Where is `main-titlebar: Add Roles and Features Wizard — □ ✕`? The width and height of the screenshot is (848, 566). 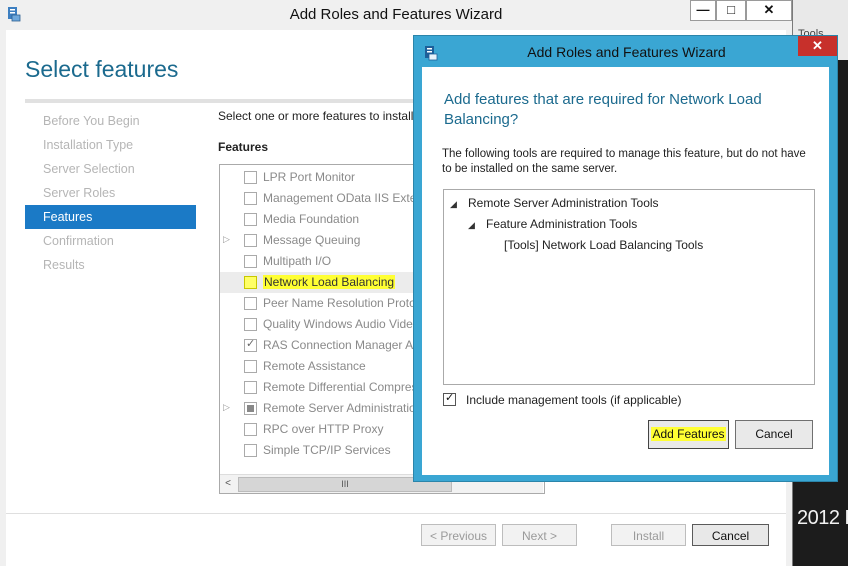 main-titlebar: Add Roles and Features Wizard — □ ✕ is located at coordinates (396, 15).